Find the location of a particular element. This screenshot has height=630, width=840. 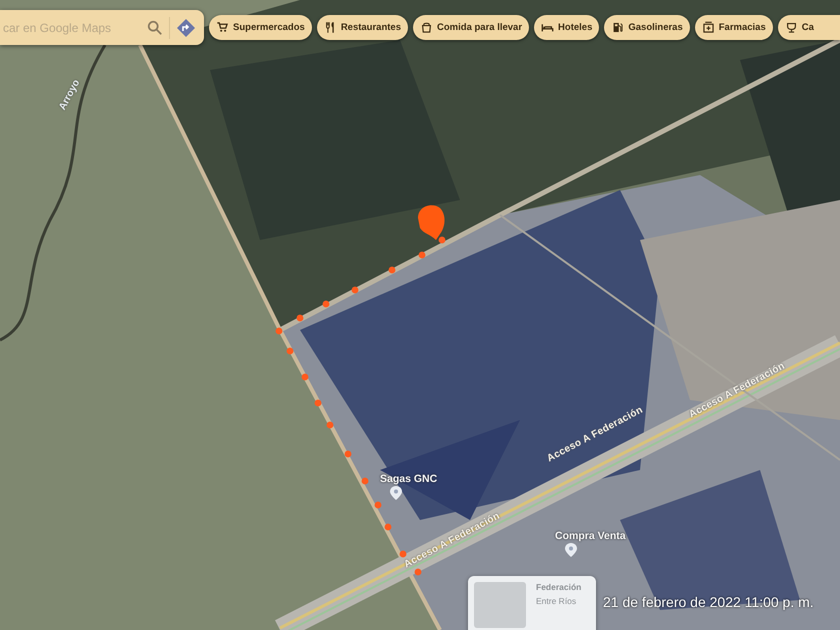

fork-knife-icon is located at coordinates (330, 27).